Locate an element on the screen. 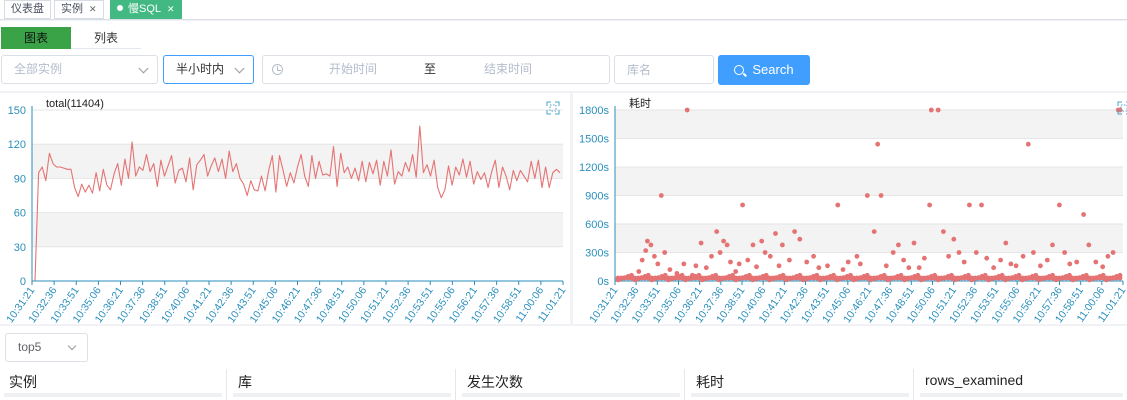 This screenshot has height=400, width=1127. column-header-duration: 耗时 is located at coordinates (800, 384).